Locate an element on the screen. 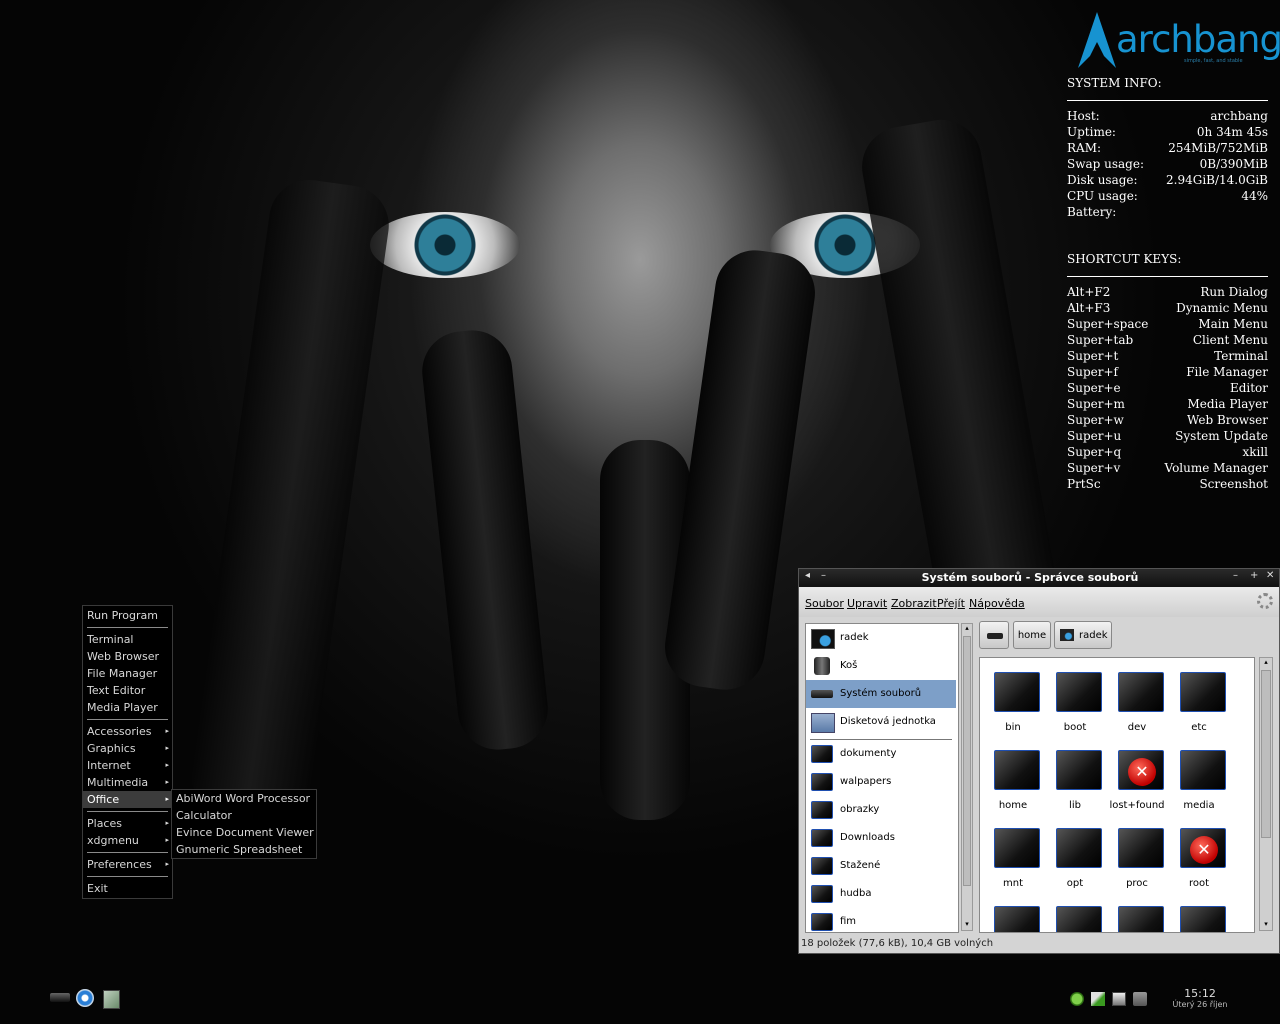  menu-separator is located at coordinates (127, 811).